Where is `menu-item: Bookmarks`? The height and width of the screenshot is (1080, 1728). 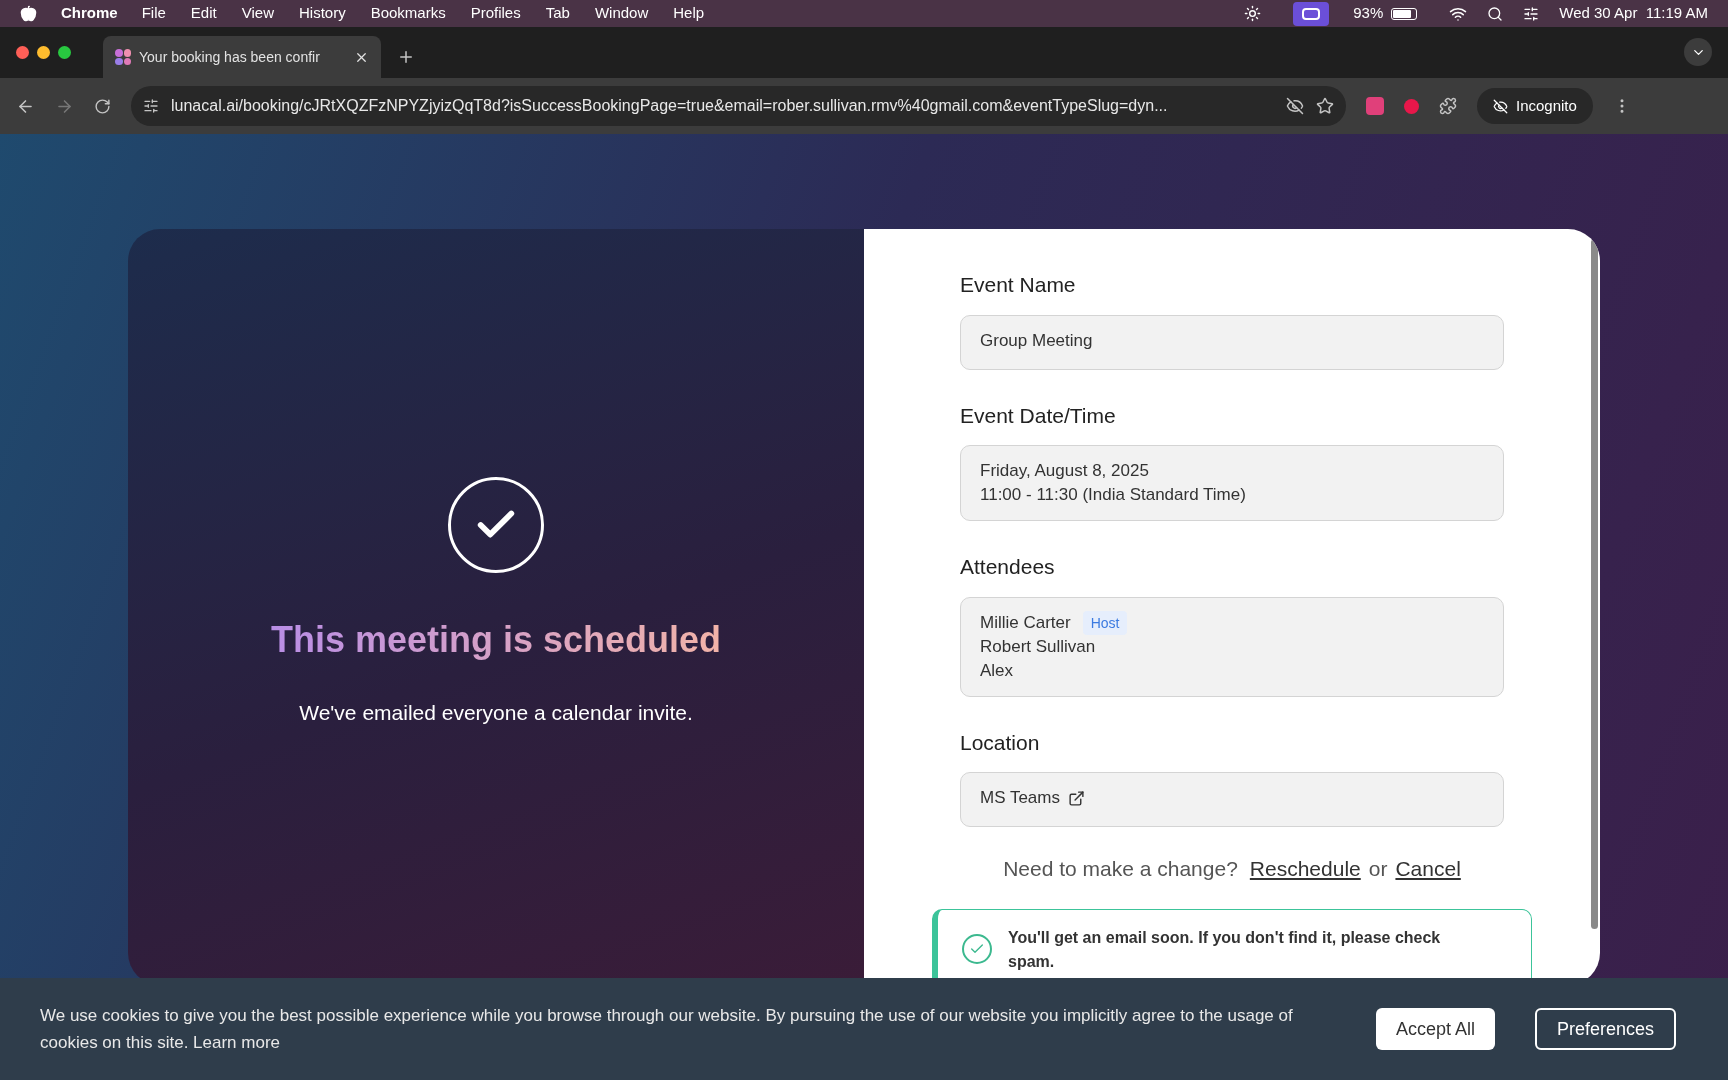 menu-item: Bookmarks is located at coordinates (408, 13).